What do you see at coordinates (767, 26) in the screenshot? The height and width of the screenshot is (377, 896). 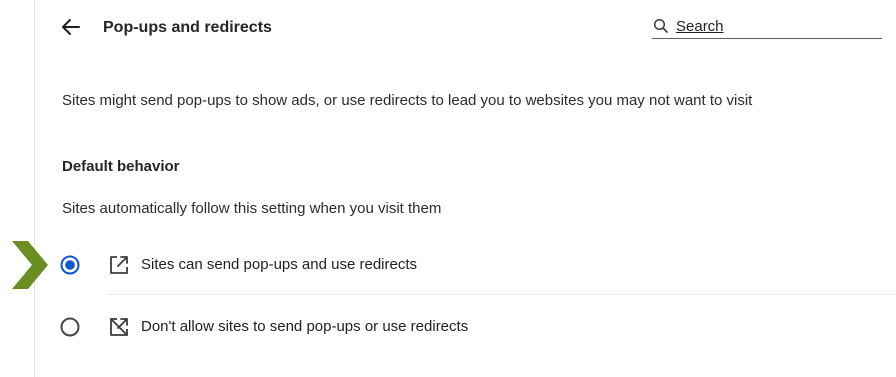 I see `search-input: Search` at bounding box center [767, 26].